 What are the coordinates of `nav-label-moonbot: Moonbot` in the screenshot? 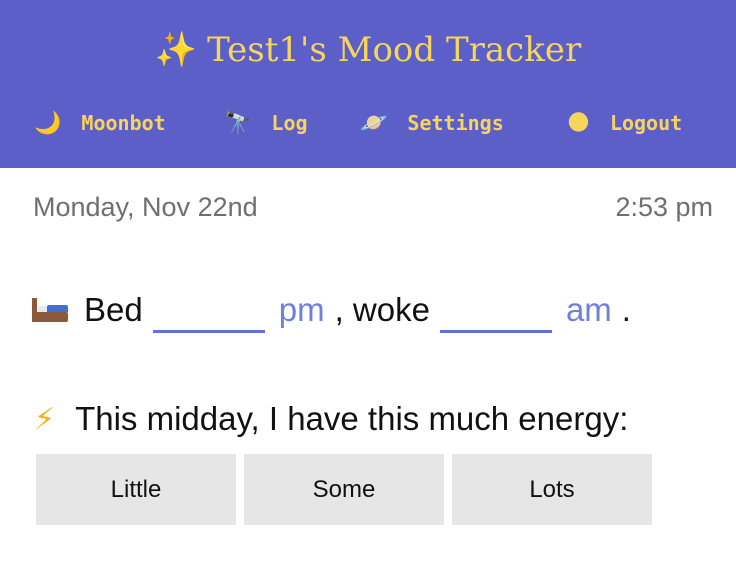 It's located at (123, 123).